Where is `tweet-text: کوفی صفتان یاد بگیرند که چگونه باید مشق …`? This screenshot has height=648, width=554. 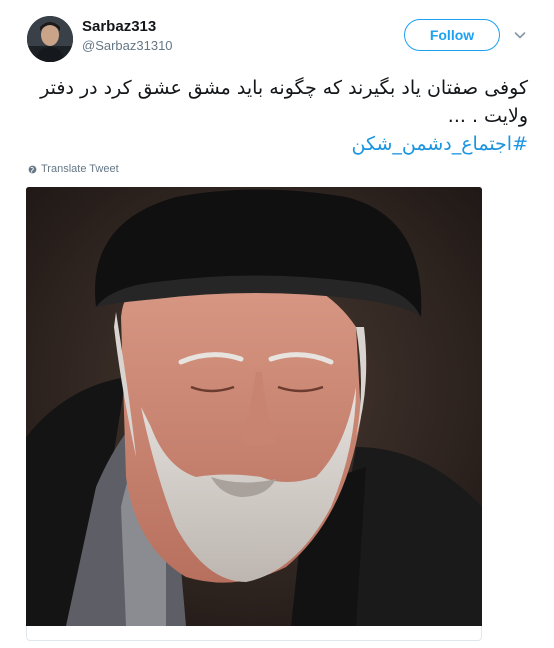
tweet-text: کوفی صفتان یاد بگیرند که چگونه باید مشق … is located at coordinates (277, 116).